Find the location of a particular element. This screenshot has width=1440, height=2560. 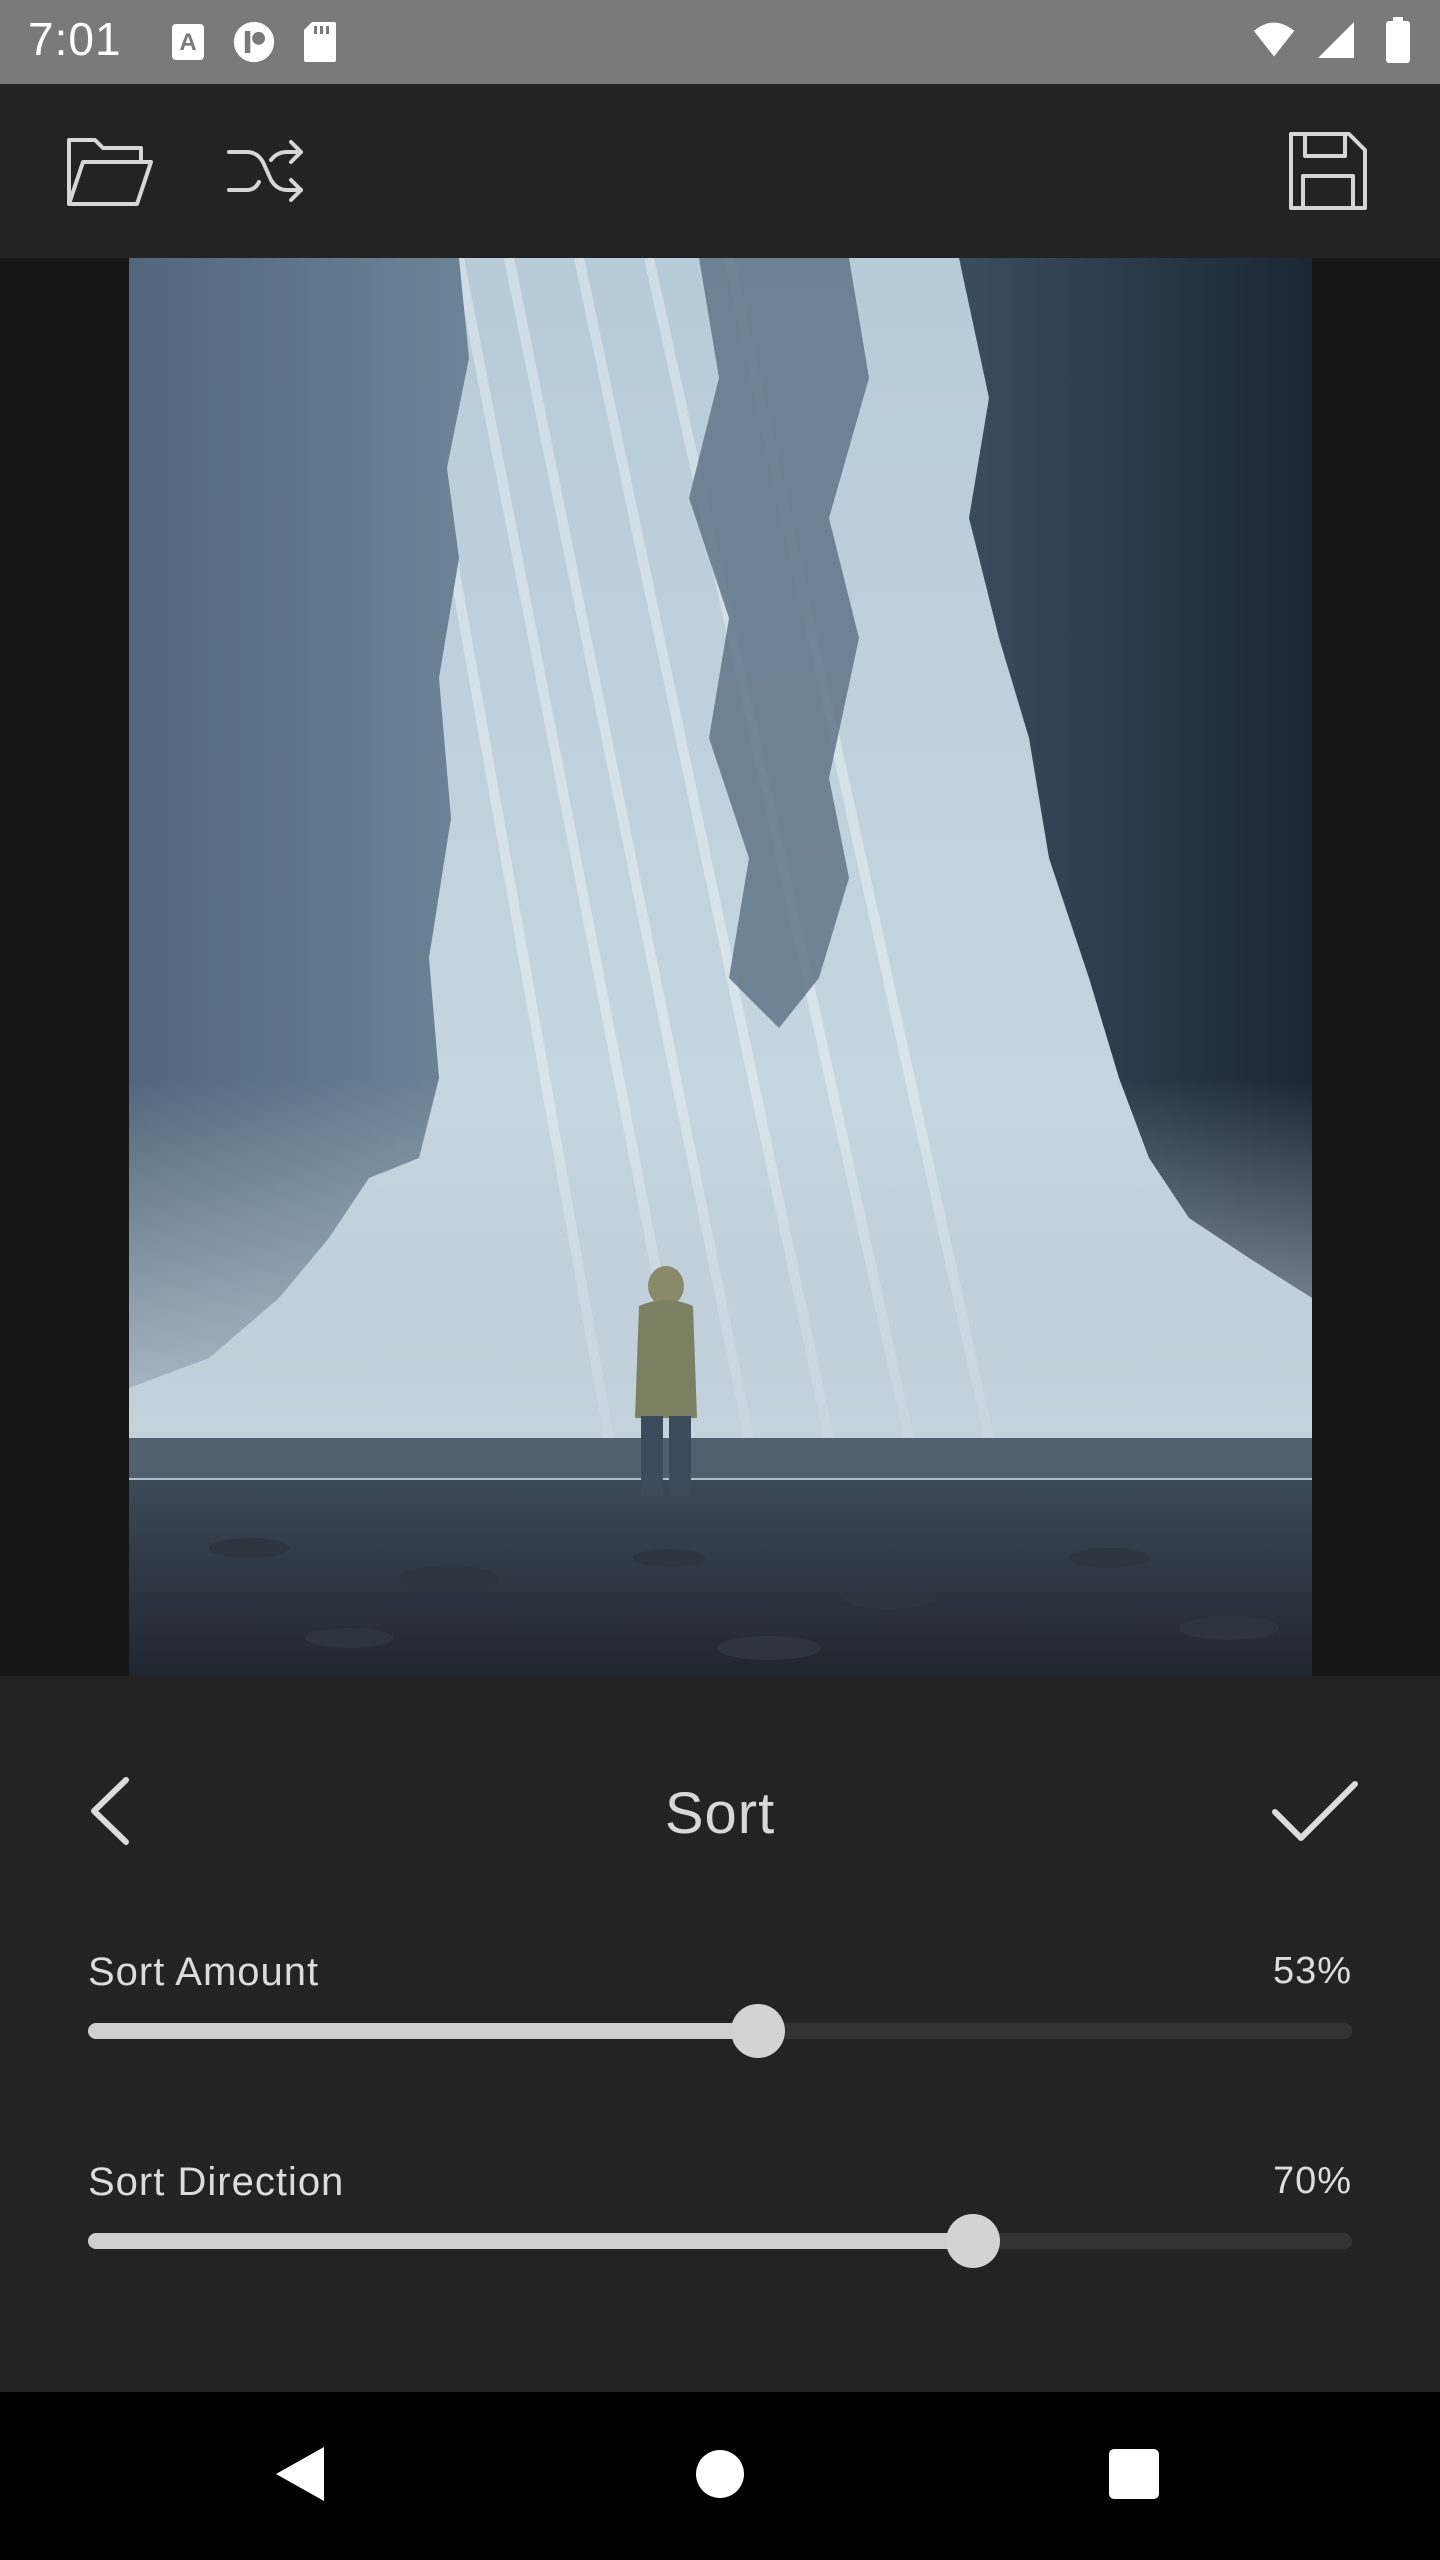

sort-direction-slider-row: Sort Direction 70% is located at coordinates (720, 2220).